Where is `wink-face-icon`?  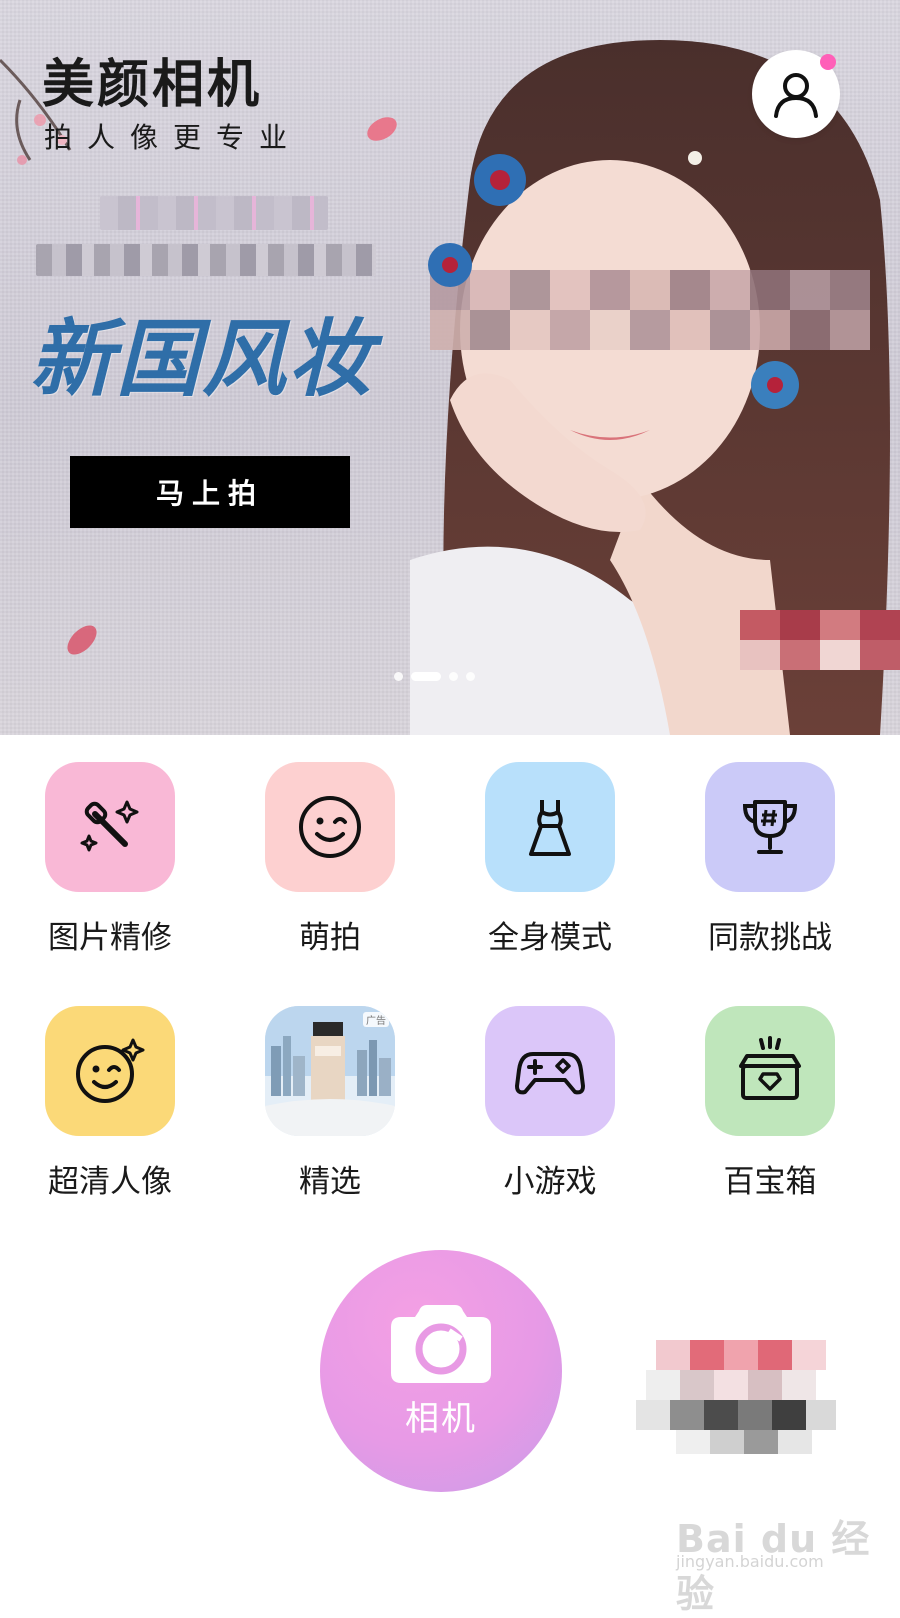 wink-face-icon is located at coordinates (330, 827).